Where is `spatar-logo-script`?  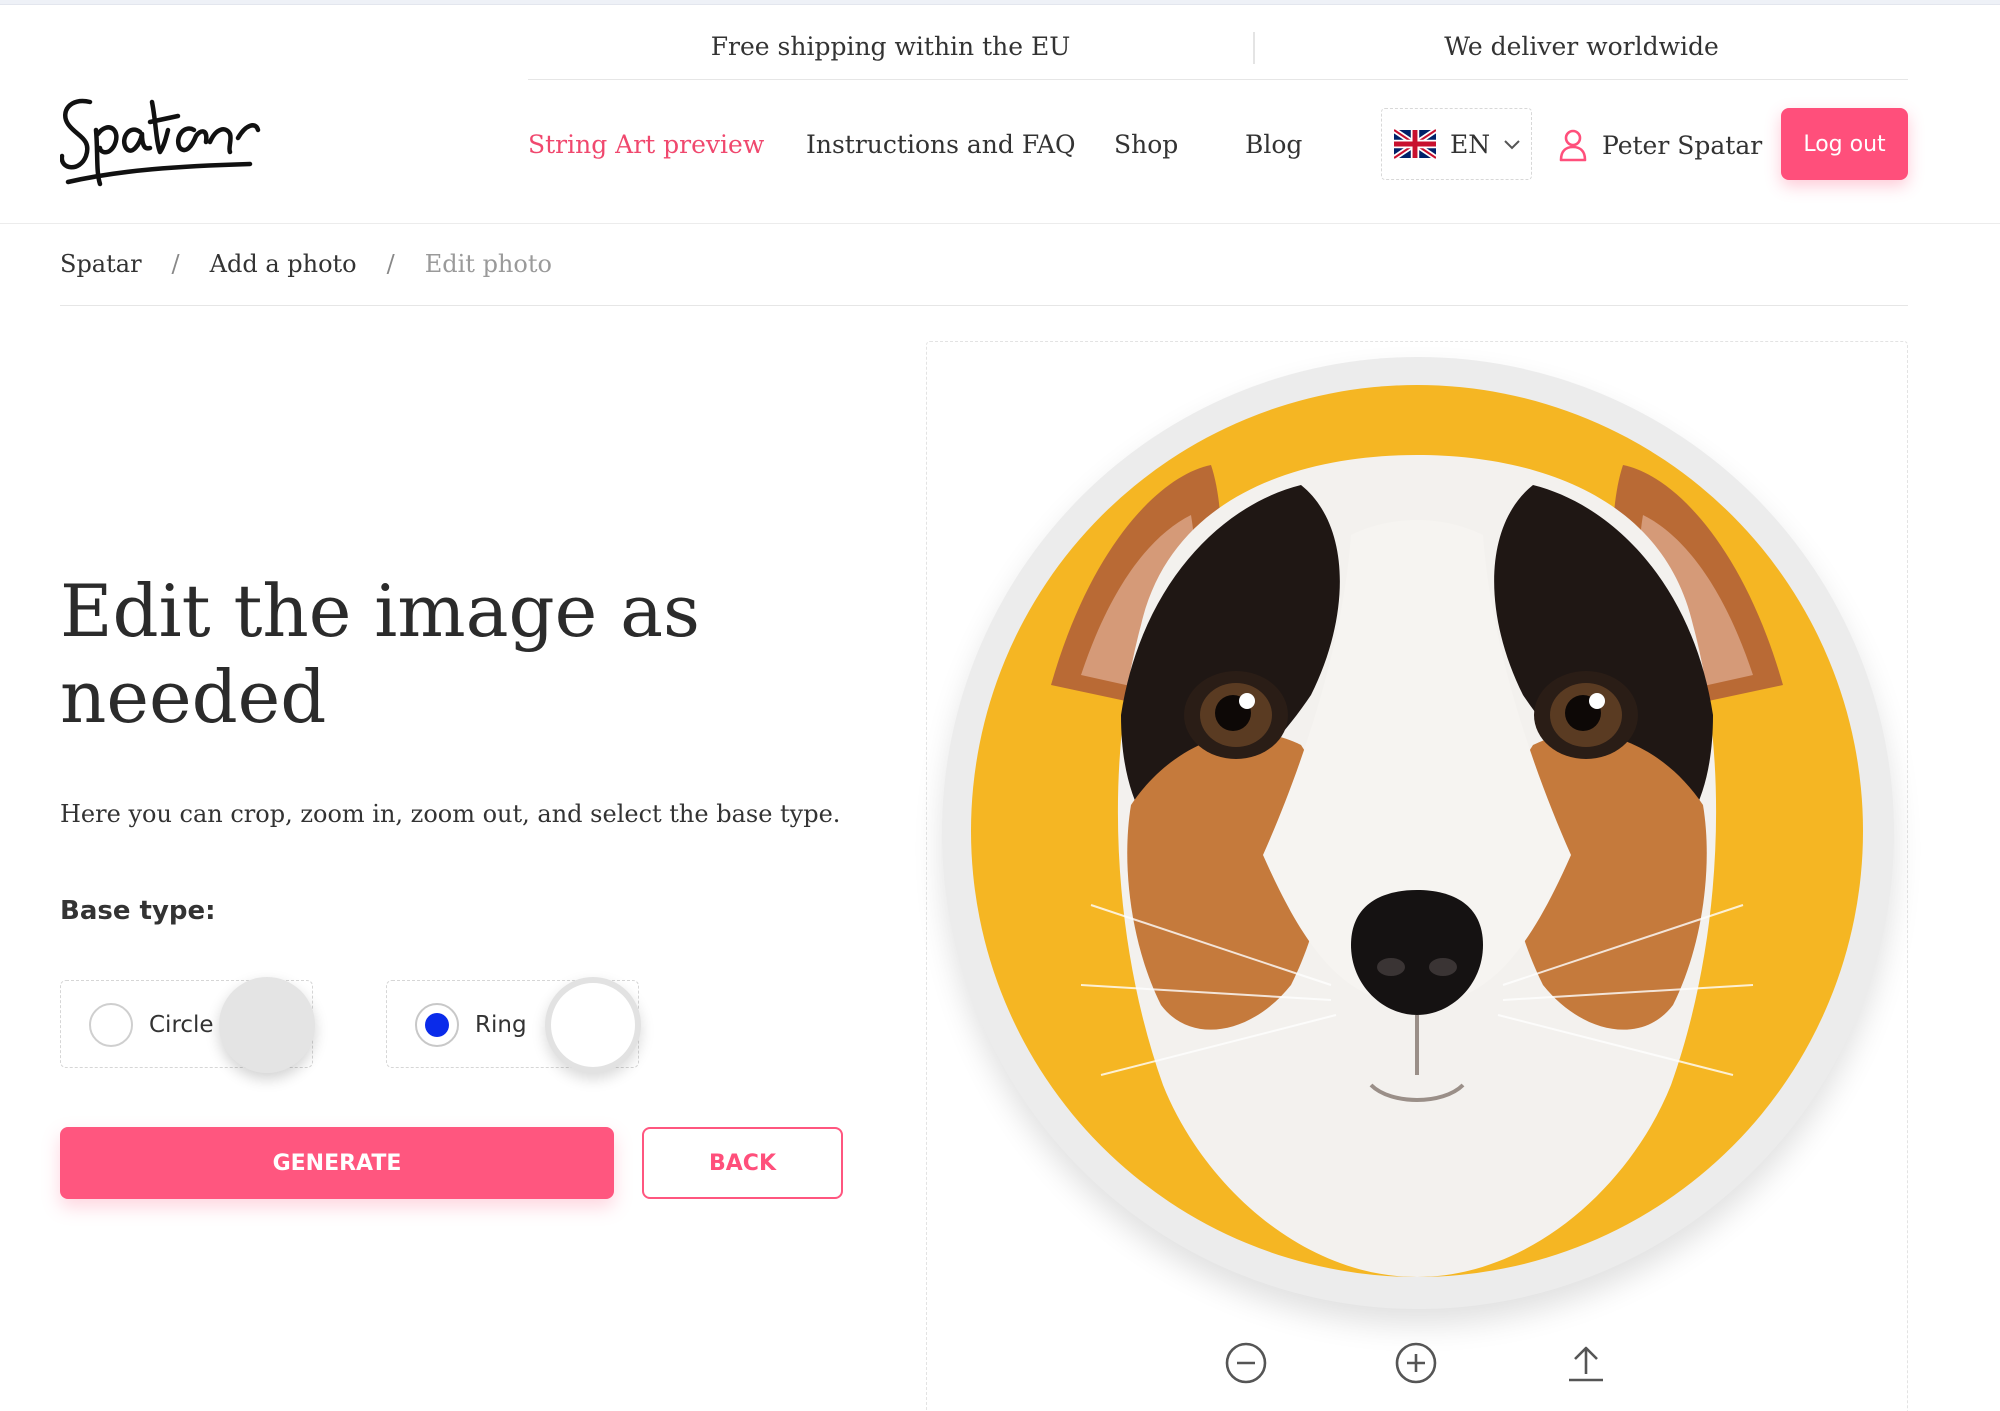 spatar-logo-script is located at coordinates (160, 142).